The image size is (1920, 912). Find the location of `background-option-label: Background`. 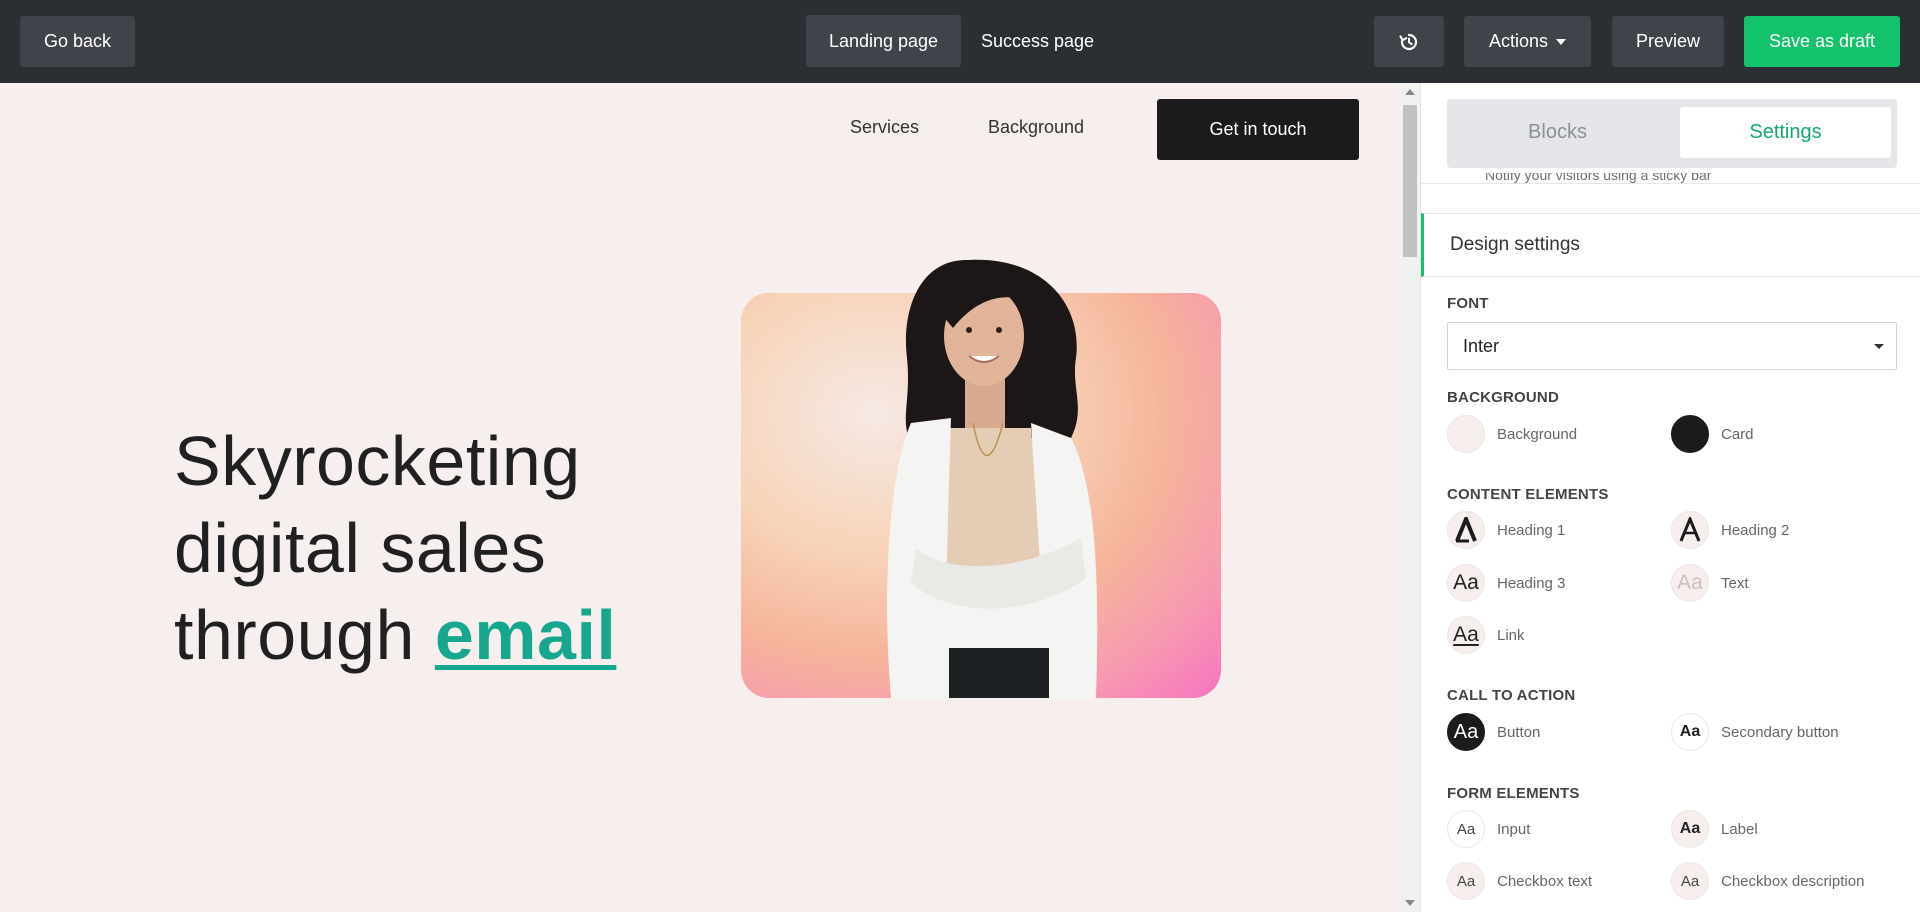

background-option-label: Background is located at coordinates (1537, 434).